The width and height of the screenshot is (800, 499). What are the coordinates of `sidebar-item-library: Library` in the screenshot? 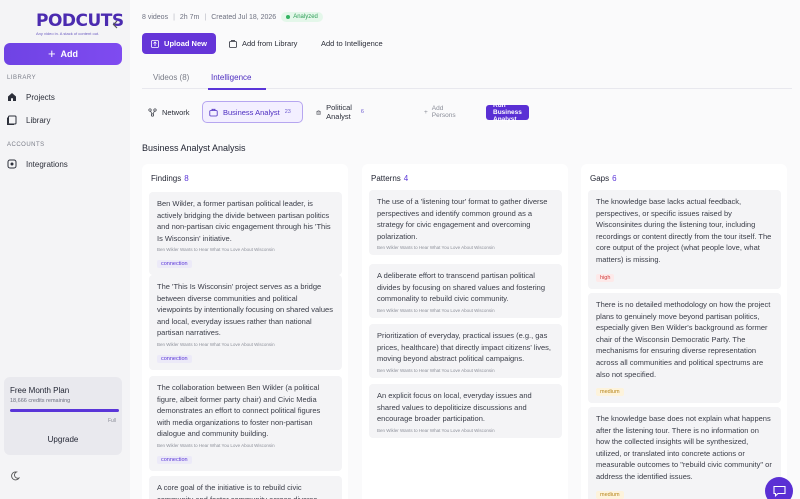 It's located at (28, 120).